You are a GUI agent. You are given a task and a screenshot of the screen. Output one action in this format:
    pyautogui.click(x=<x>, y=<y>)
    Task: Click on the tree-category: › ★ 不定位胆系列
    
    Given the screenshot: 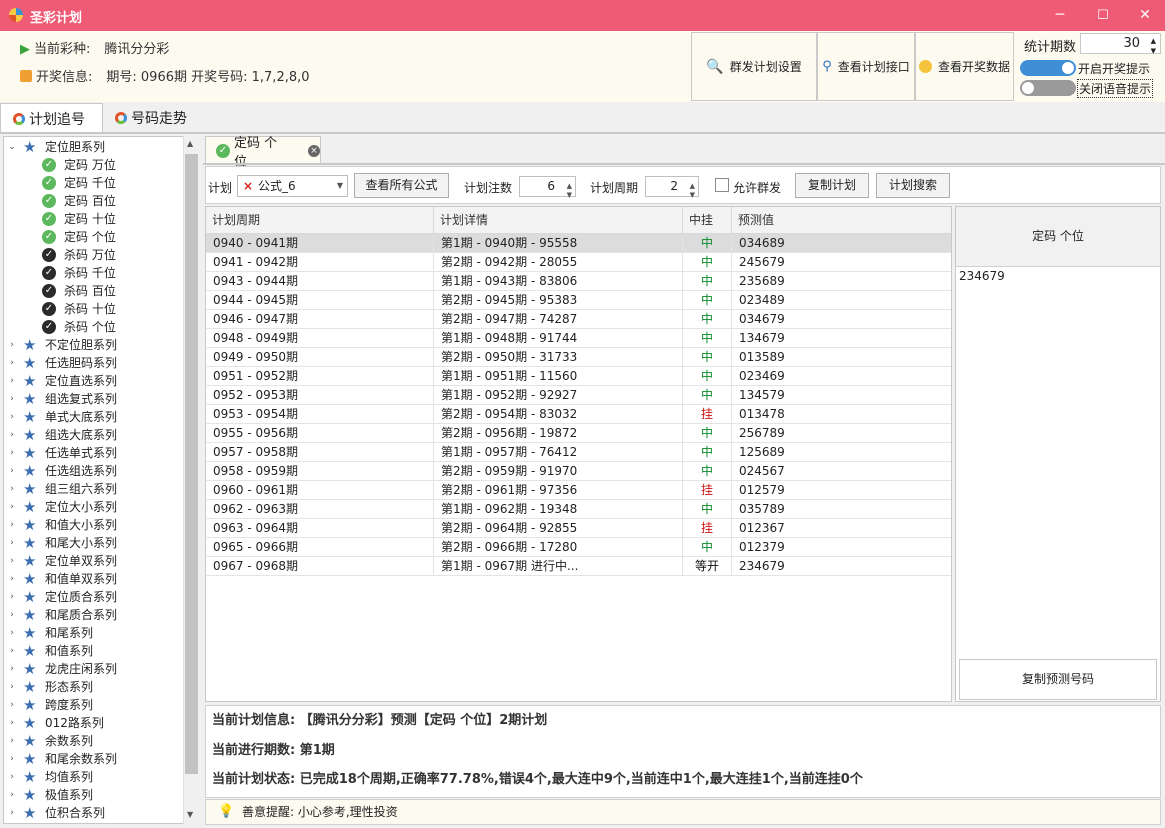 What is the action you would take?
    pyautogui.click(x=94, y=345)
    